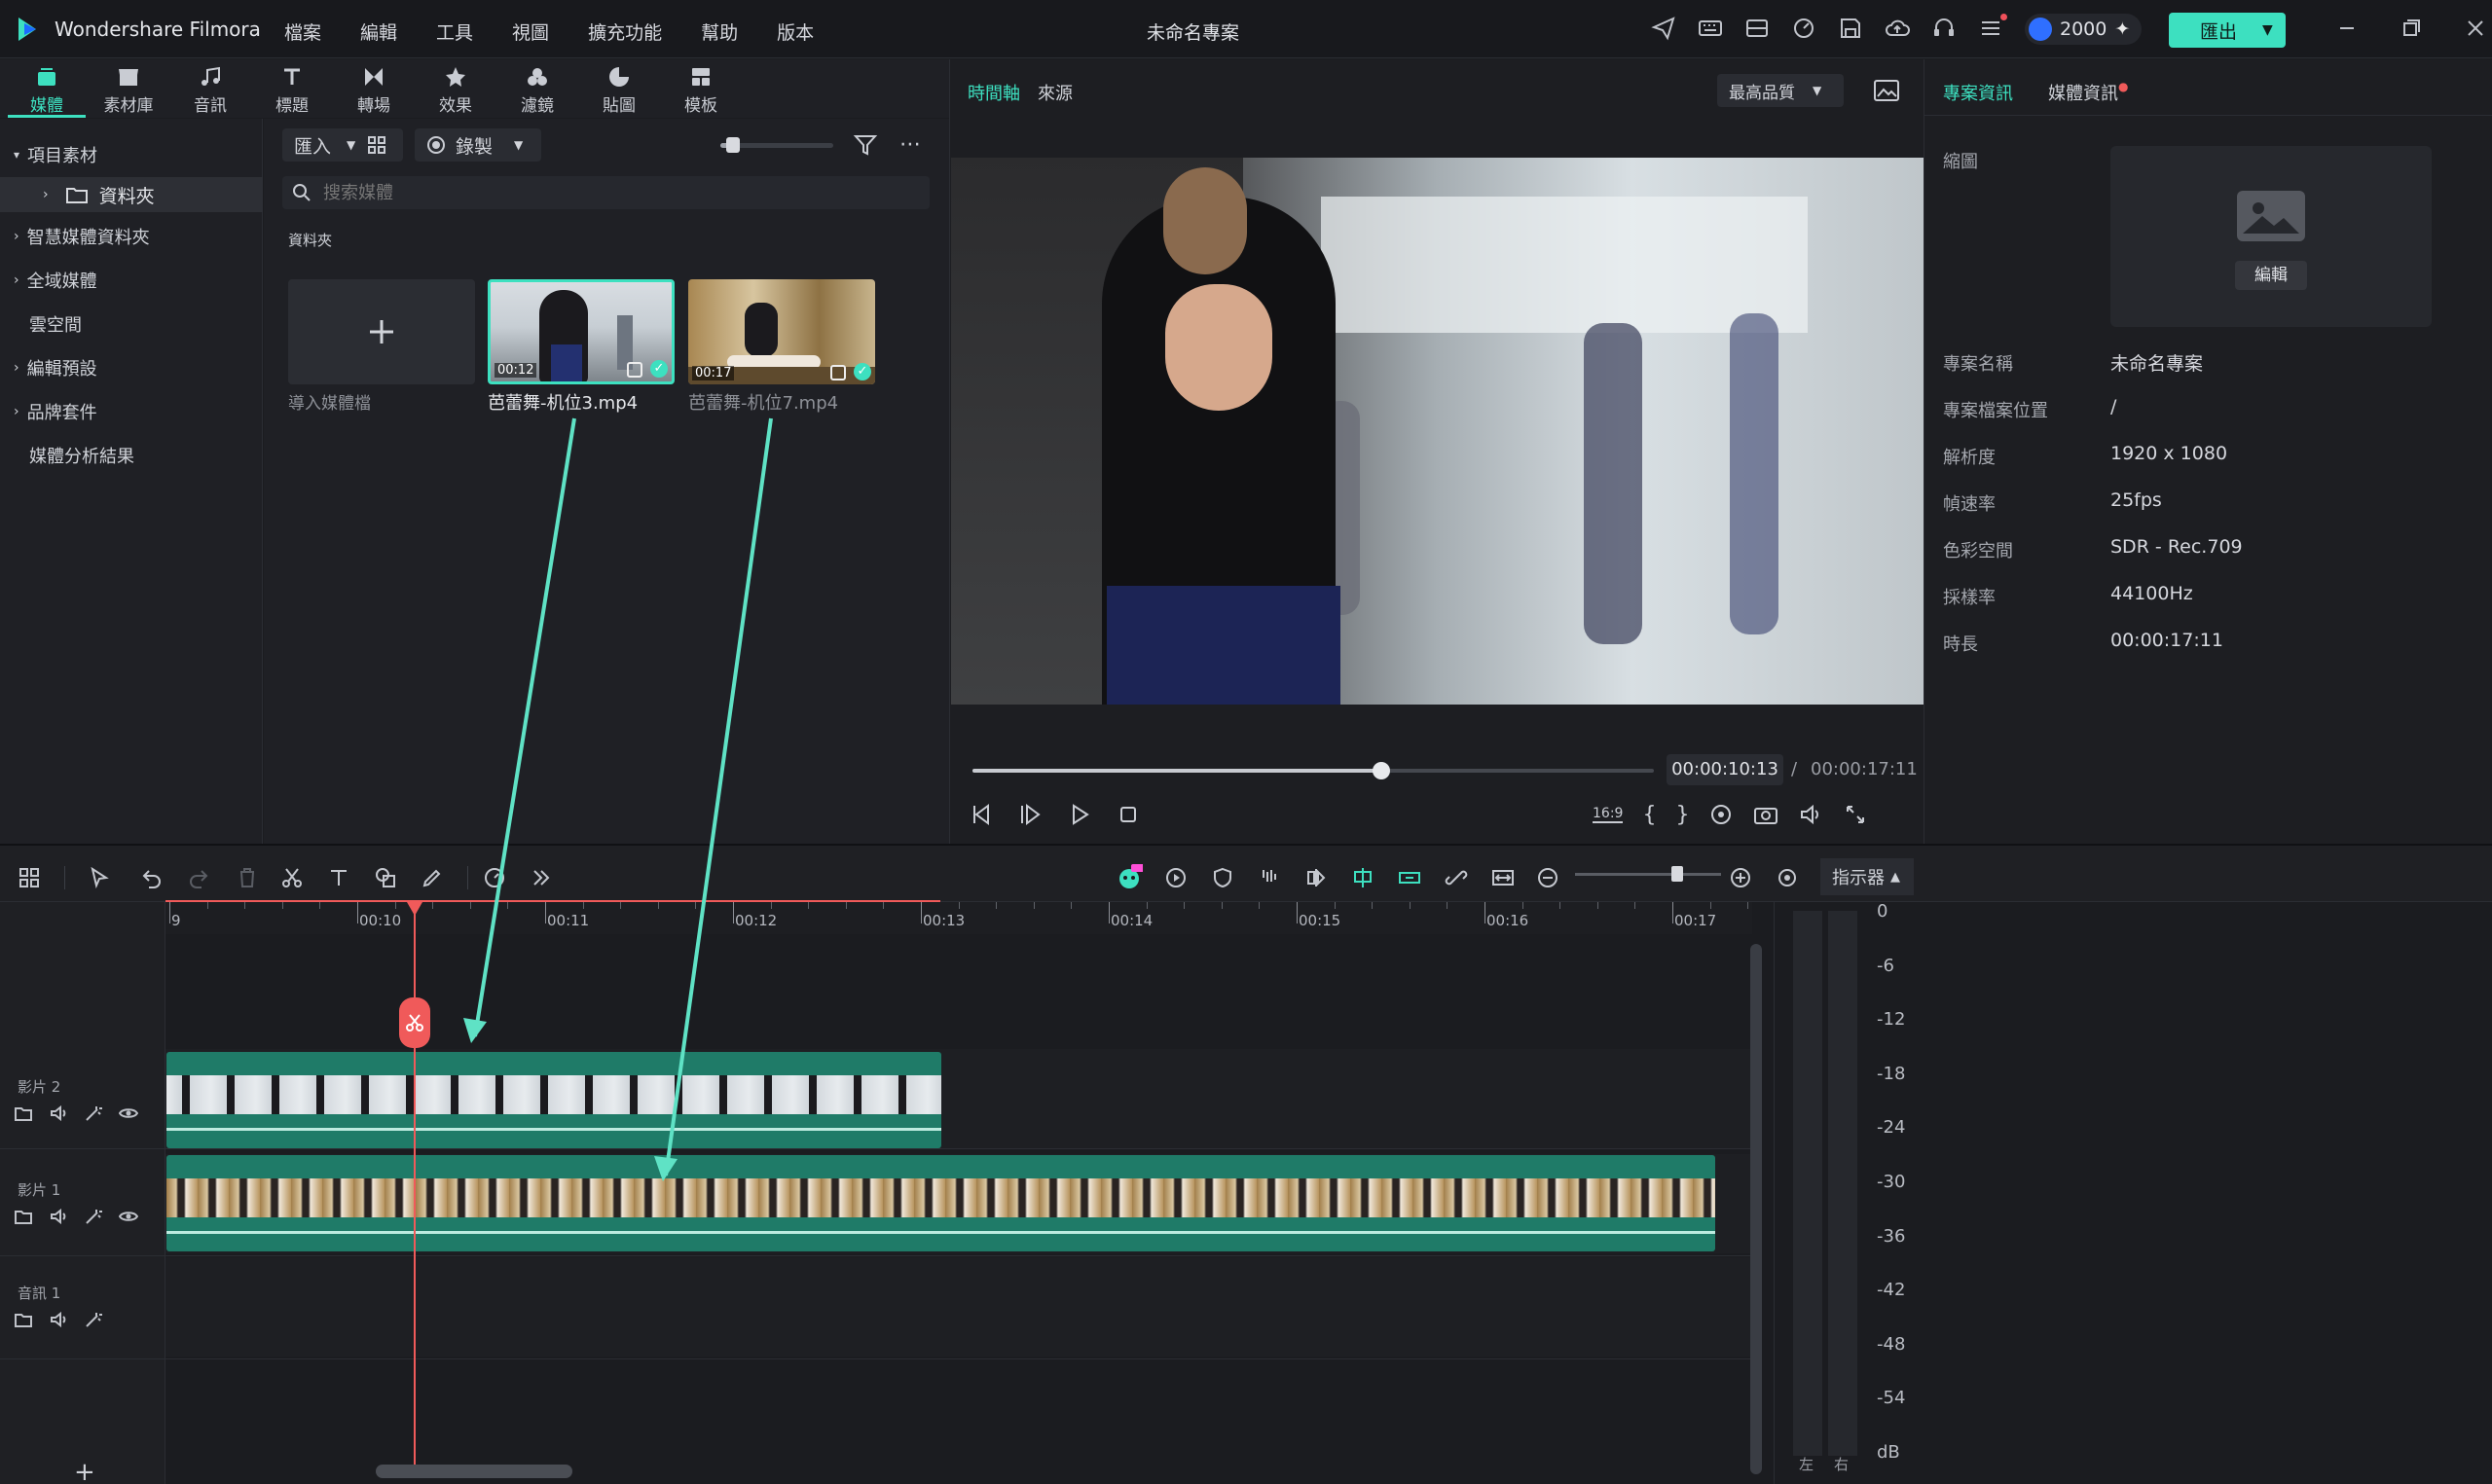 This screenshot has width=2492, height=1484. I want to click on tab-effects: 效果, so click(456, 89).